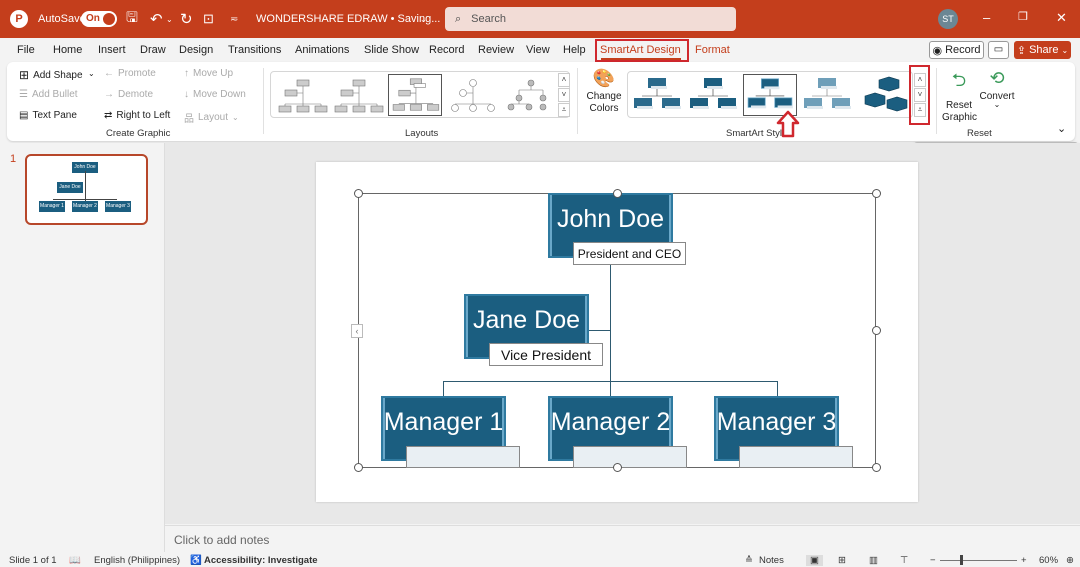  I want to click on notes-button: Notes, so click(771, 560).